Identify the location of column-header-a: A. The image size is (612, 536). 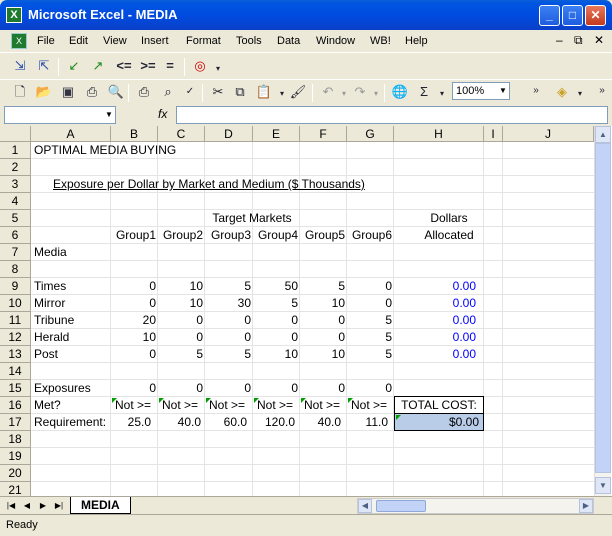
(71, 134).